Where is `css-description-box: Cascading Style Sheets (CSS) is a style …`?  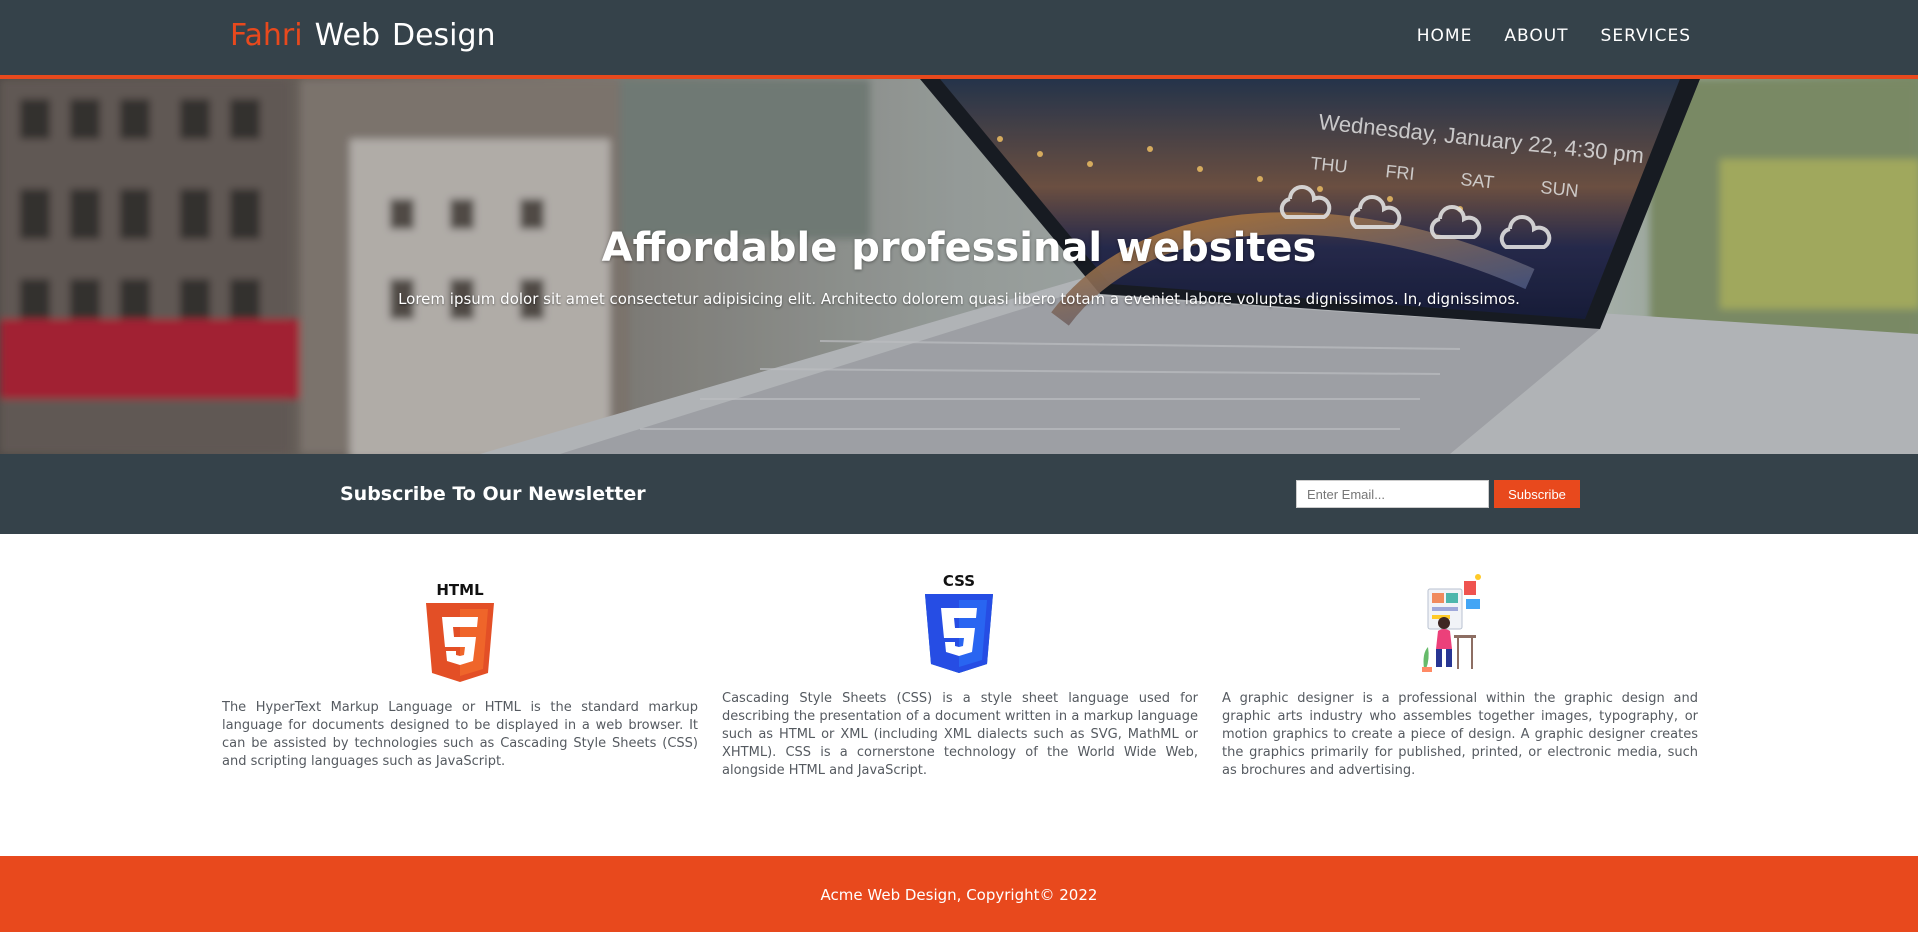
css-description-box: Cascading Style Sheets (CSS) is a style … is located at coordinates (960, 735).